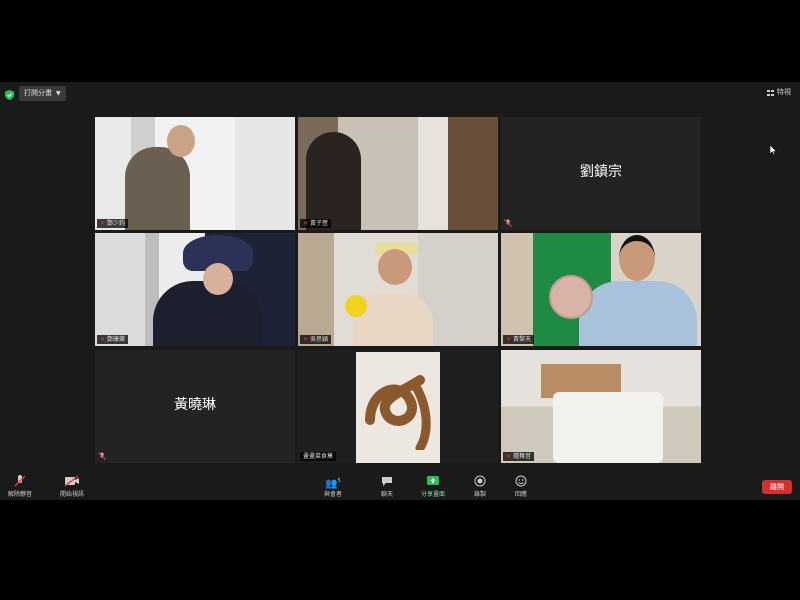 The width and height of the screenshot is (800, 600). I want to click on paper-cups, so click(608, 427).